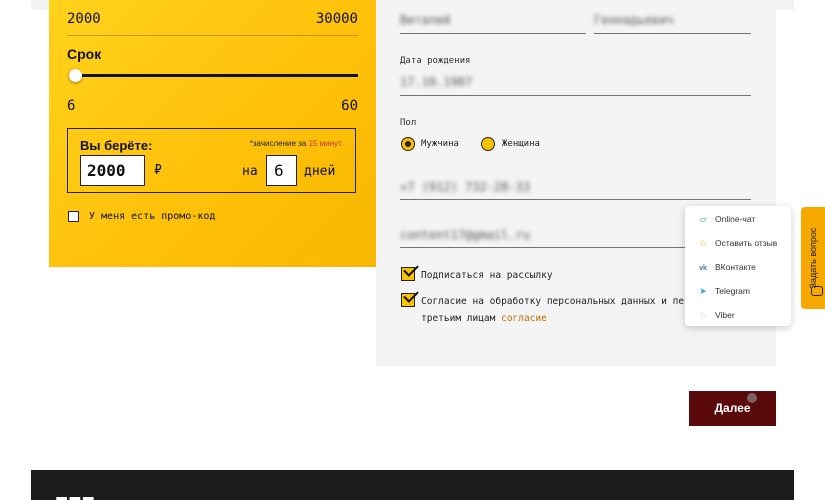 Image resolution: width=825 pixels, height=500 pixels. I want to click on chat-menu-label: Viber, so click(725, 315).